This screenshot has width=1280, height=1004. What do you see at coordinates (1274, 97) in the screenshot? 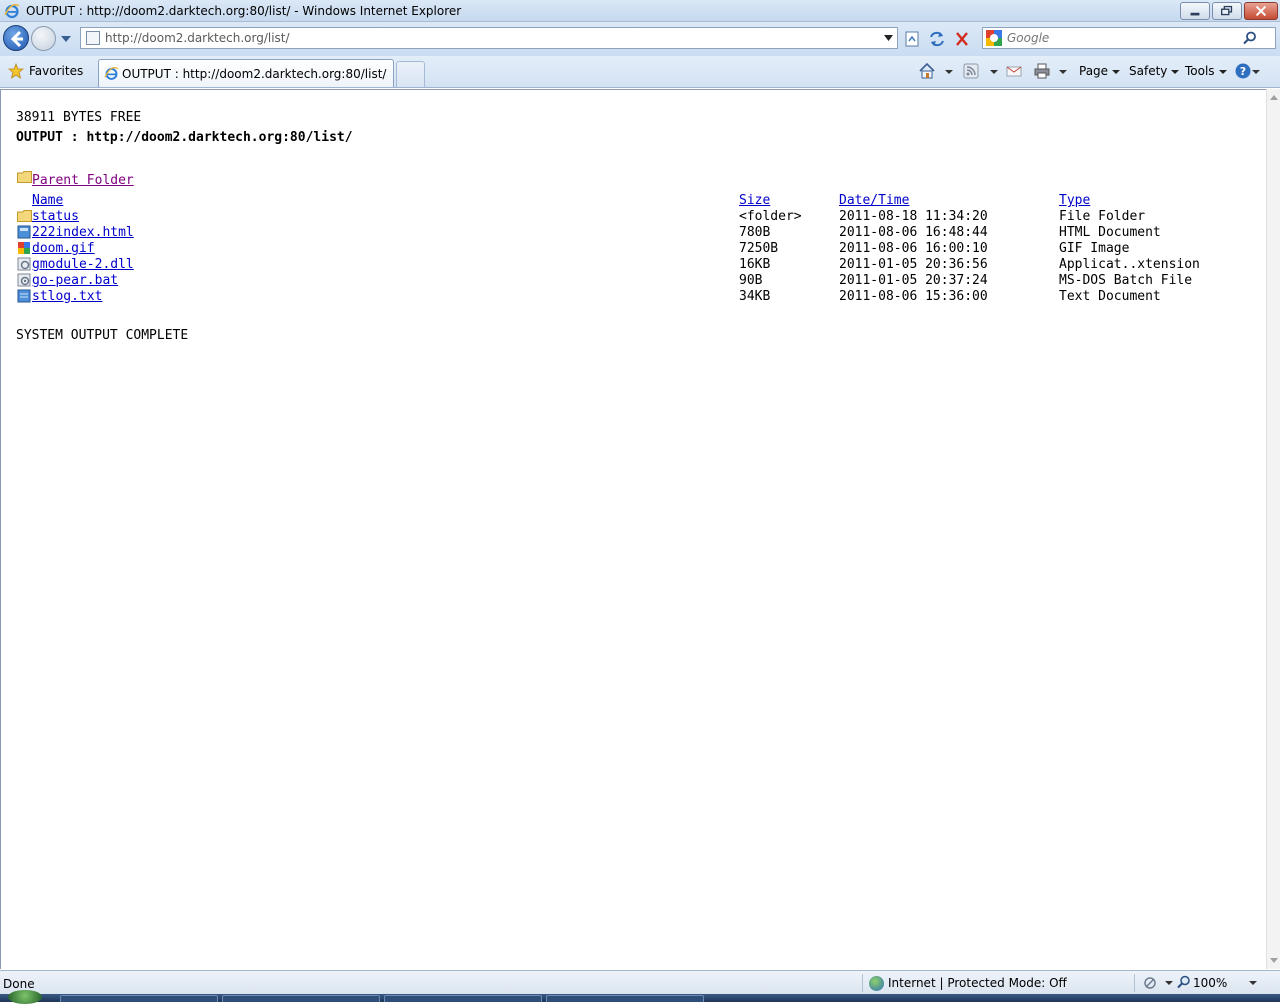
I see `scroll-up-icon` at bounding box center [1274, 97].